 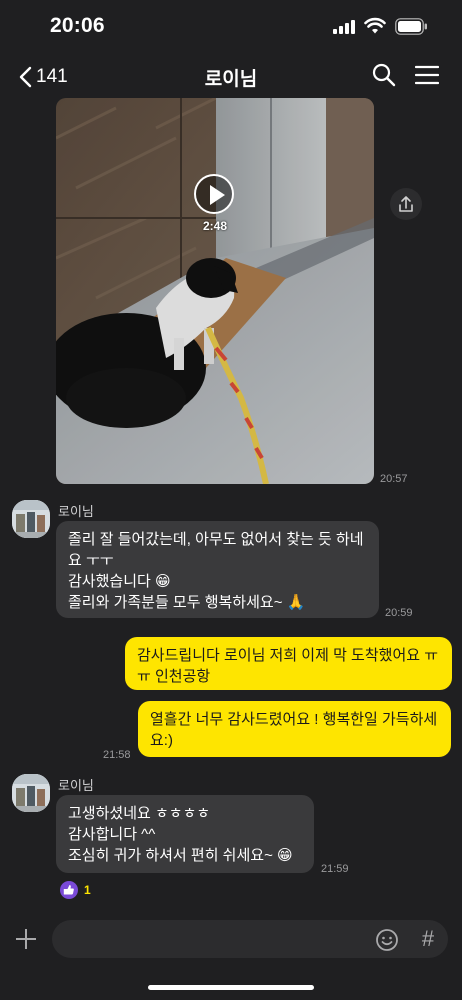 What do you see at coordinates (215, 226) in the screenshot?
I see `video-duration: 2:48` at bounding box center [215, 226].